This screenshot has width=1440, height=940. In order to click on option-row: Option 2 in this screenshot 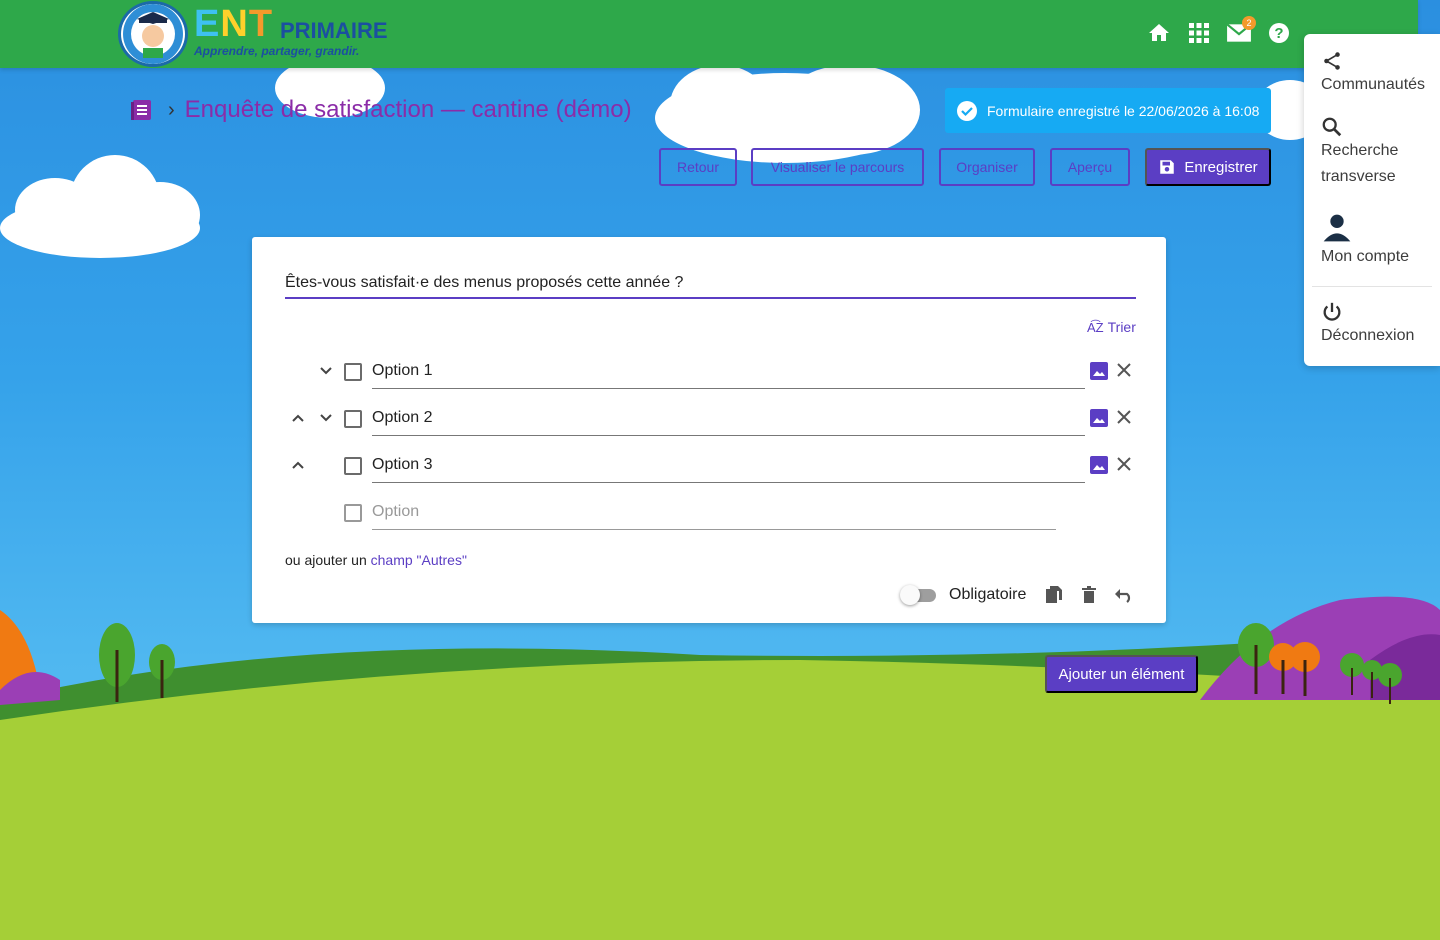, I will do `click(720, 420)`.